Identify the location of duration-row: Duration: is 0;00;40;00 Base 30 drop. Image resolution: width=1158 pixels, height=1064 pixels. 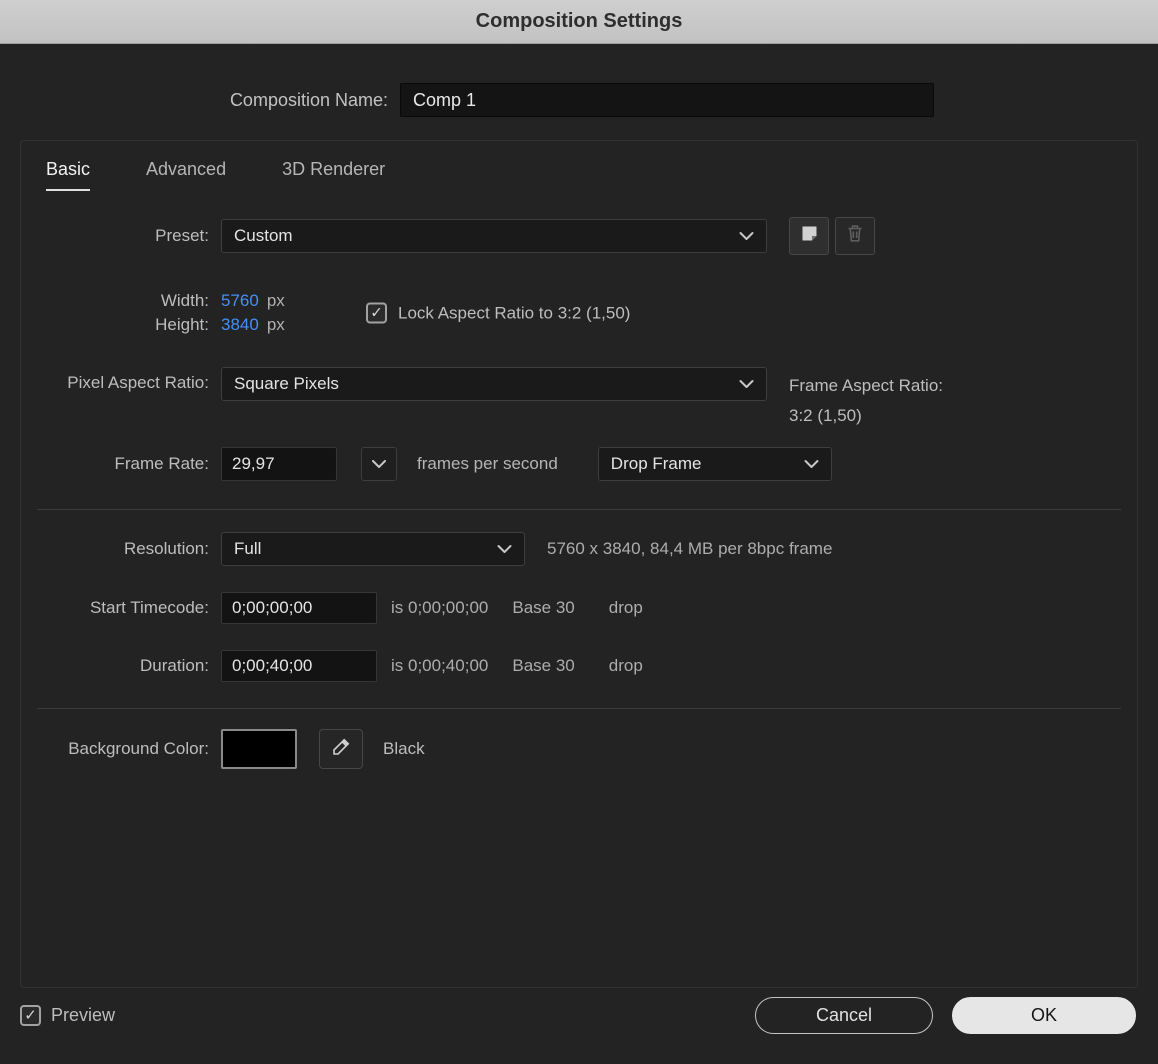
(579, 666).